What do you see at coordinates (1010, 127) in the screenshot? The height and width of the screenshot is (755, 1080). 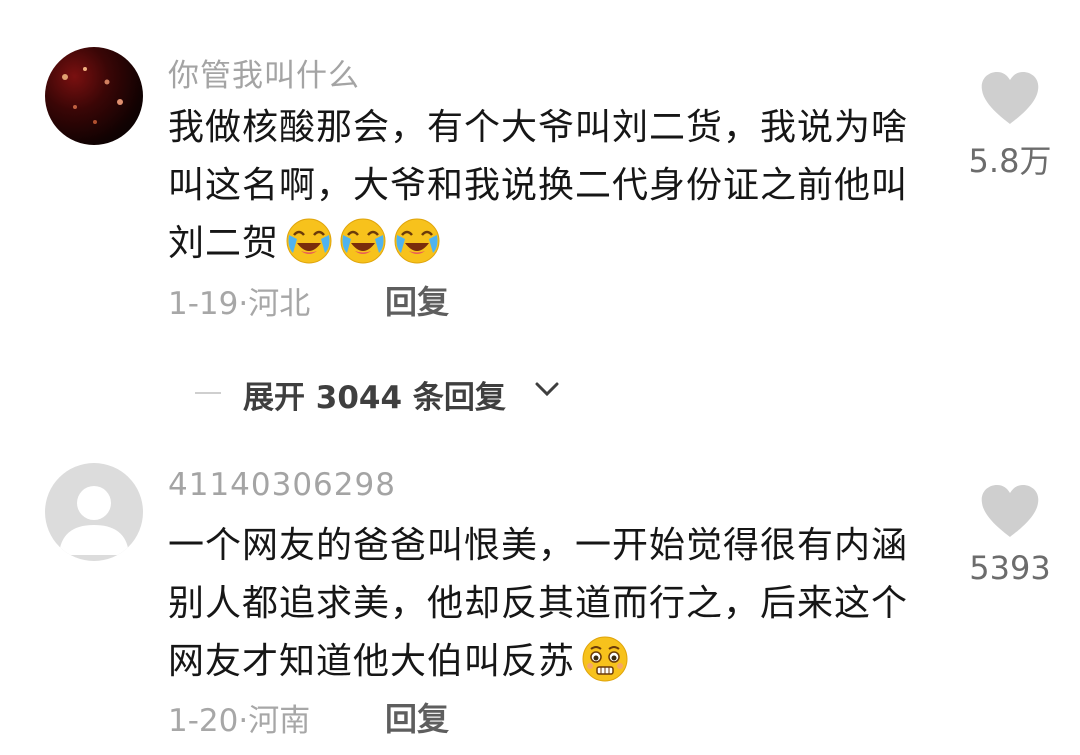 I see `like-button: 5.8万` at bounding box center [1010, 127].